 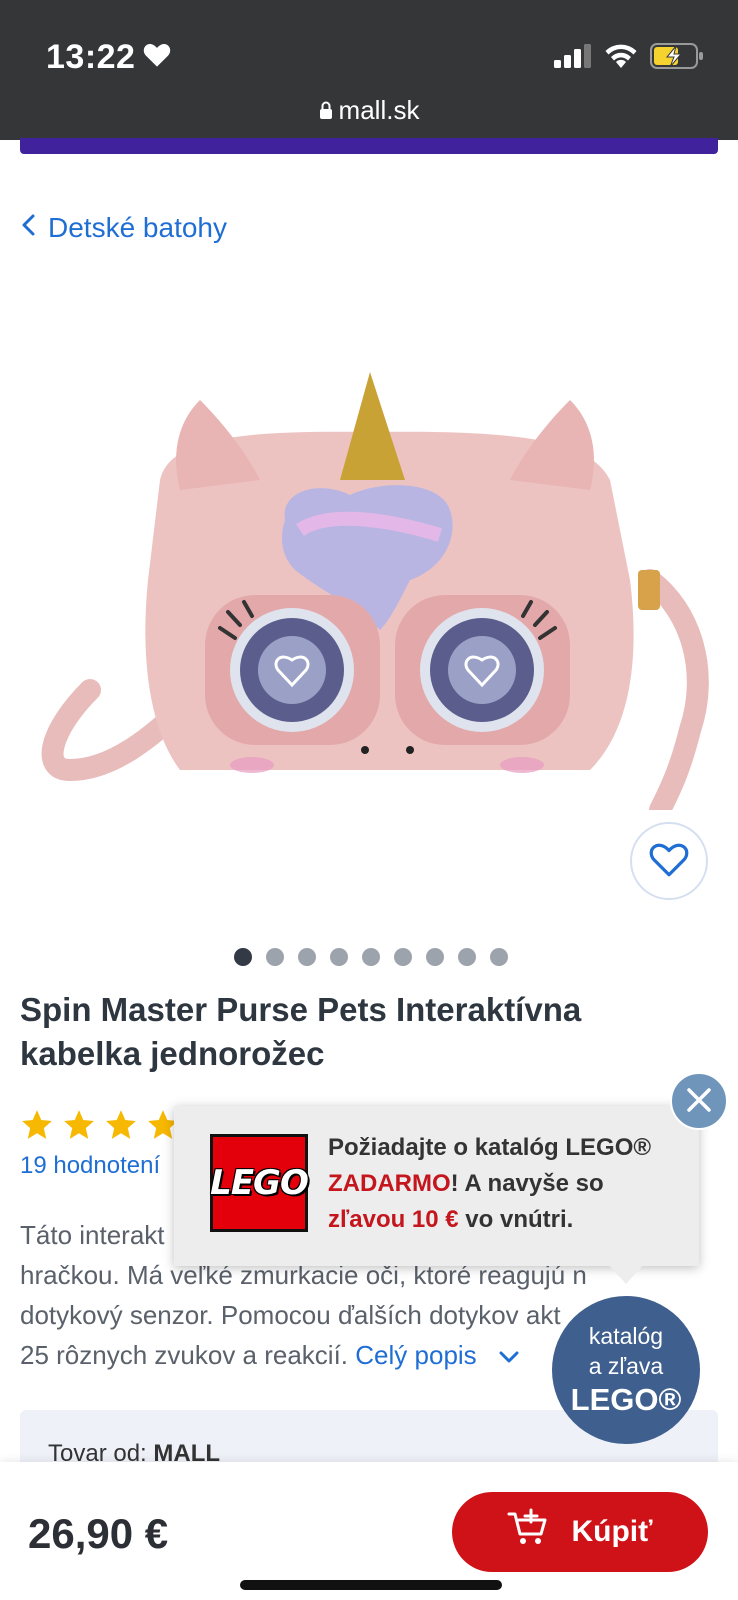 I want to click on wifi-icon, so click(x=621, y=58).